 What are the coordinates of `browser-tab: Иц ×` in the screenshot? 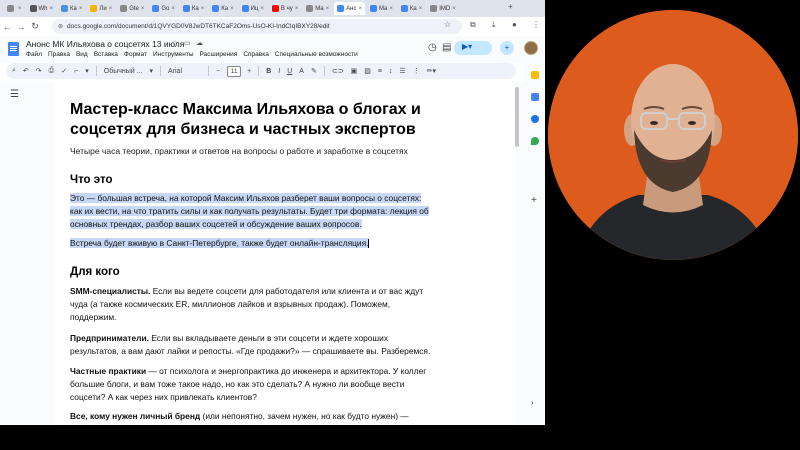 It's located at (253, 8).